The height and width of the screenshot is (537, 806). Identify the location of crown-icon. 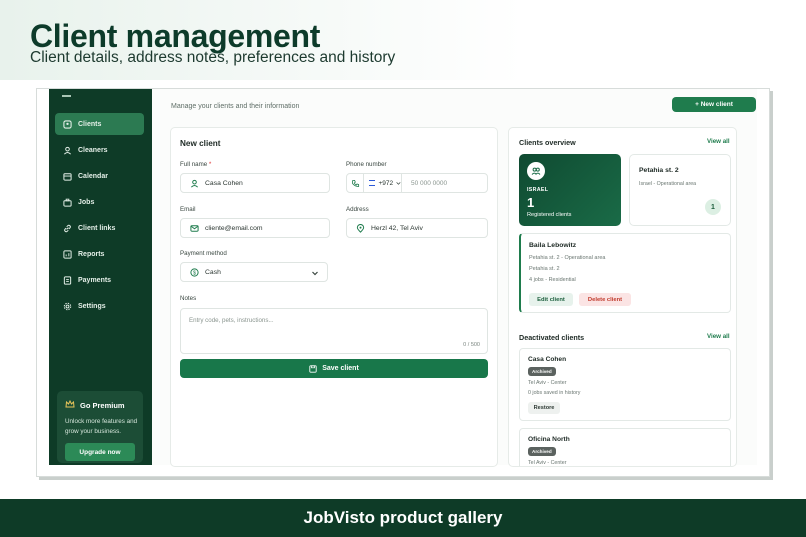
(72, 404).